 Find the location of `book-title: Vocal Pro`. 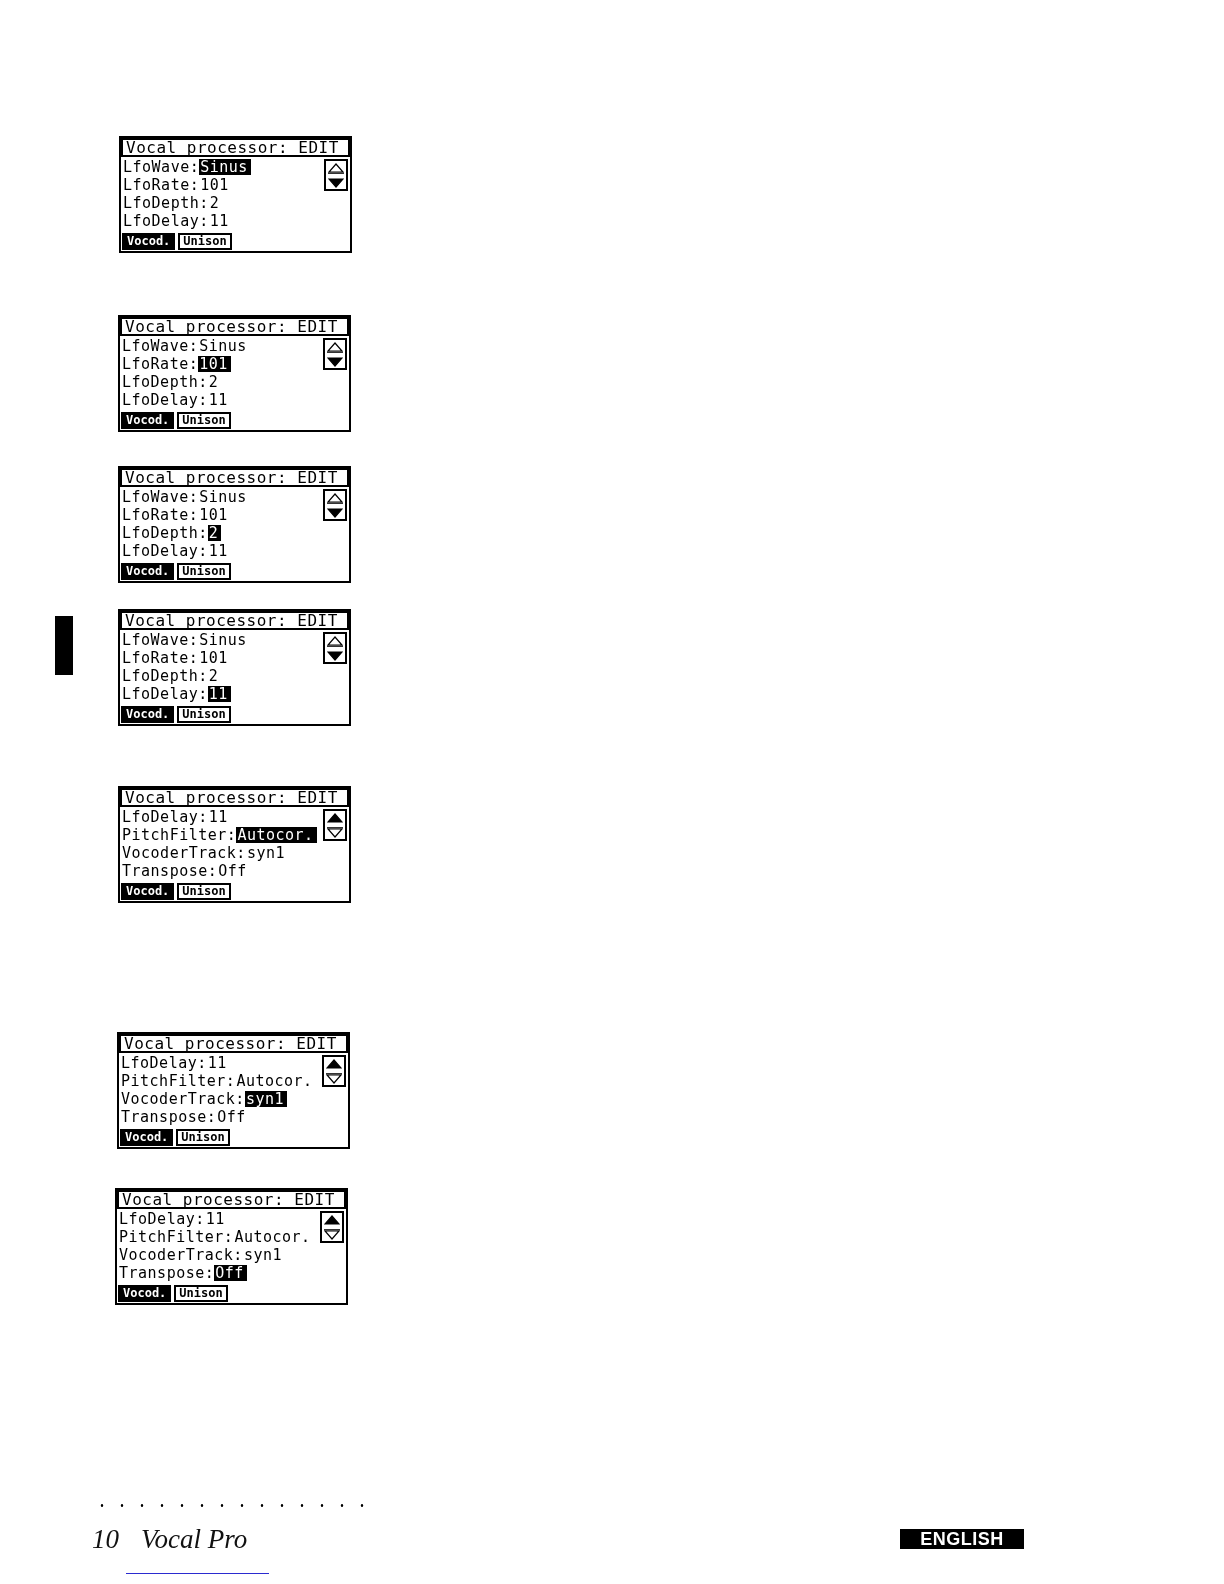

book-title: Vocal Pro is located at coordinates (194, 1539).